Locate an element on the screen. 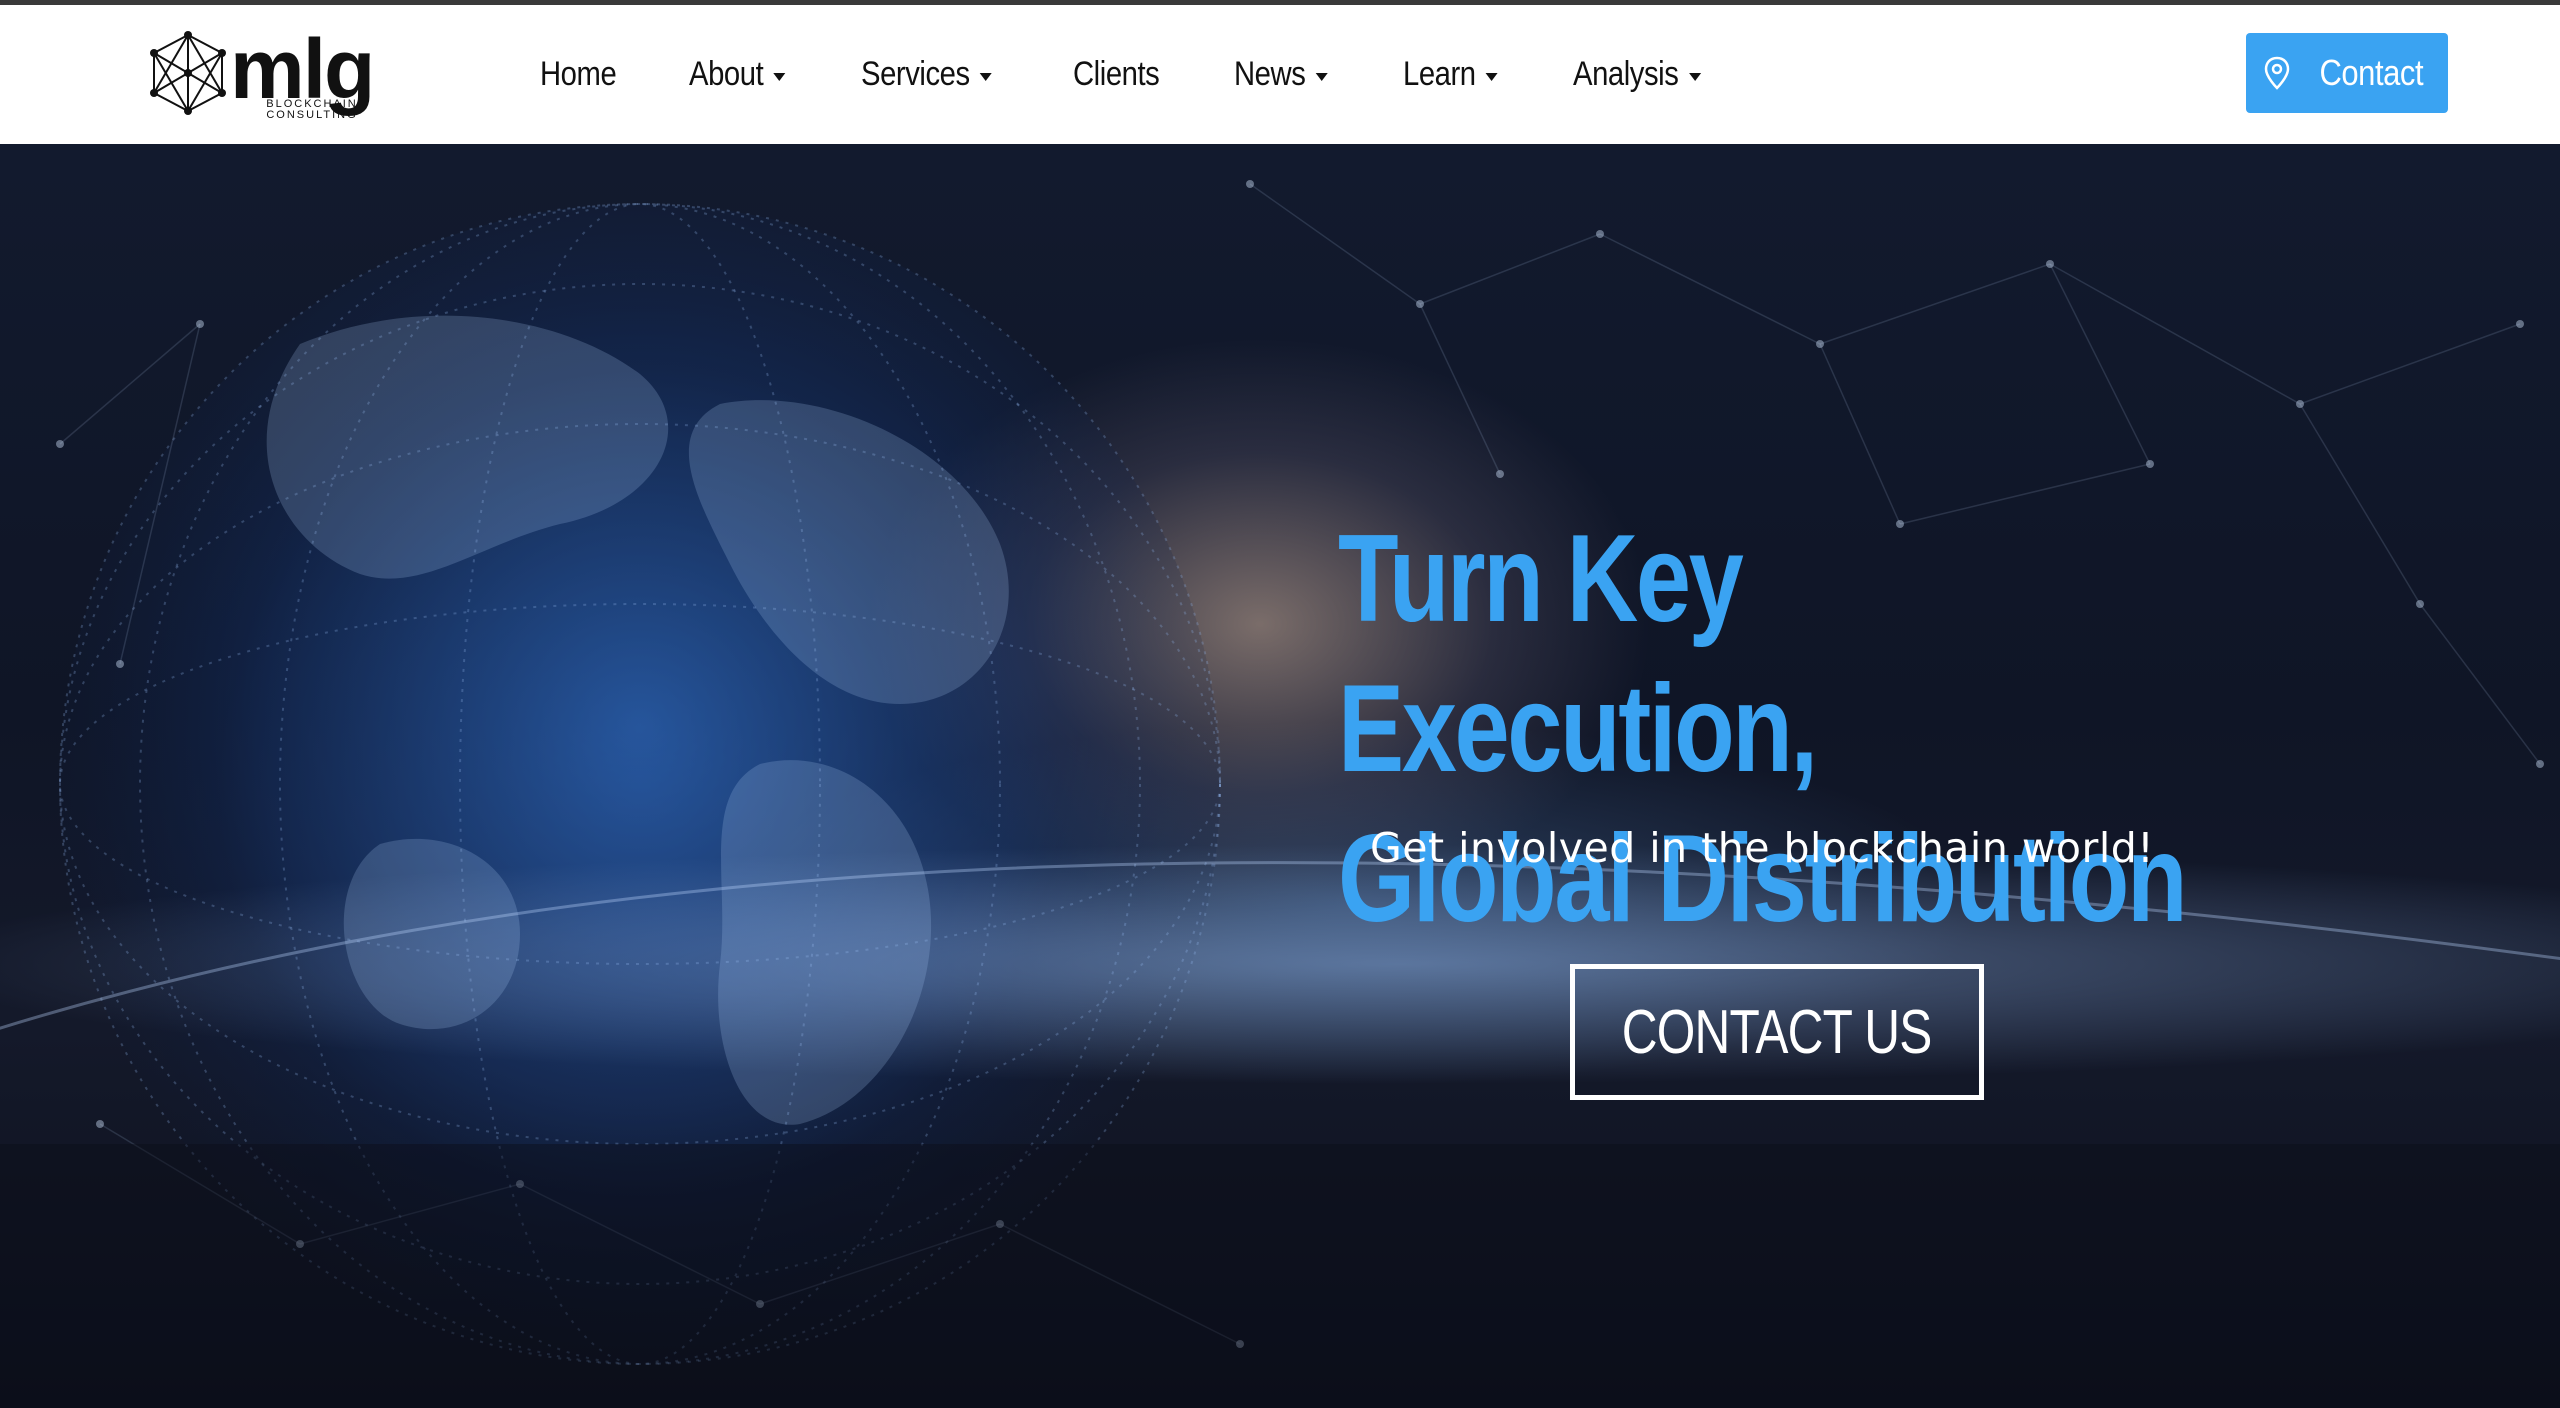 The height and width of the screenshot is (1408, 2560). brand-tagline: BLOCKCHAIN CONSULTING is located at coordinates (312, 110).